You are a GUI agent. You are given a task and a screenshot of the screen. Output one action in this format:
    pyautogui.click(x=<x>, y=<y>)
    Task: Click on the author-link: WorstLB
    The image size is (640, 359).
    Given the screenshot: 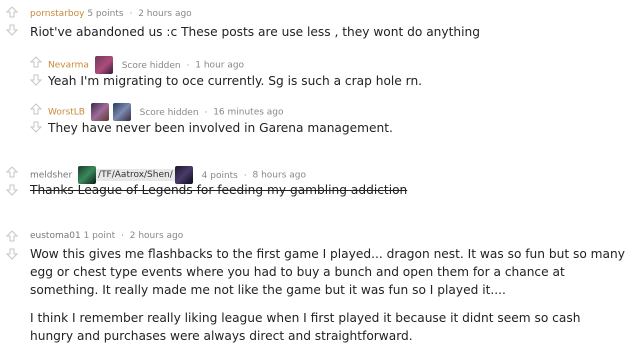 What is the action you would take?
    pyautogui.click(x=66, y=113)
    